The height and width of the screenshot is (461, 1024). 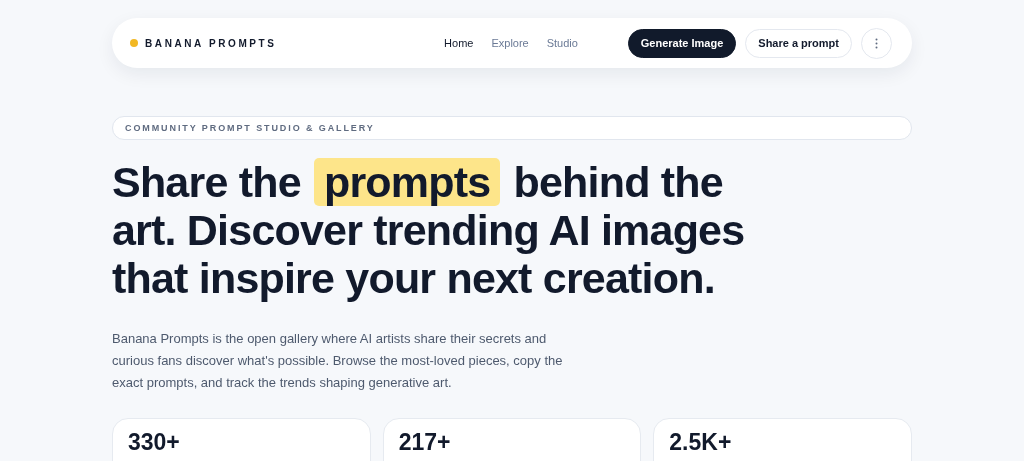 I want to click on more-icon, so click(x=876, y=43).